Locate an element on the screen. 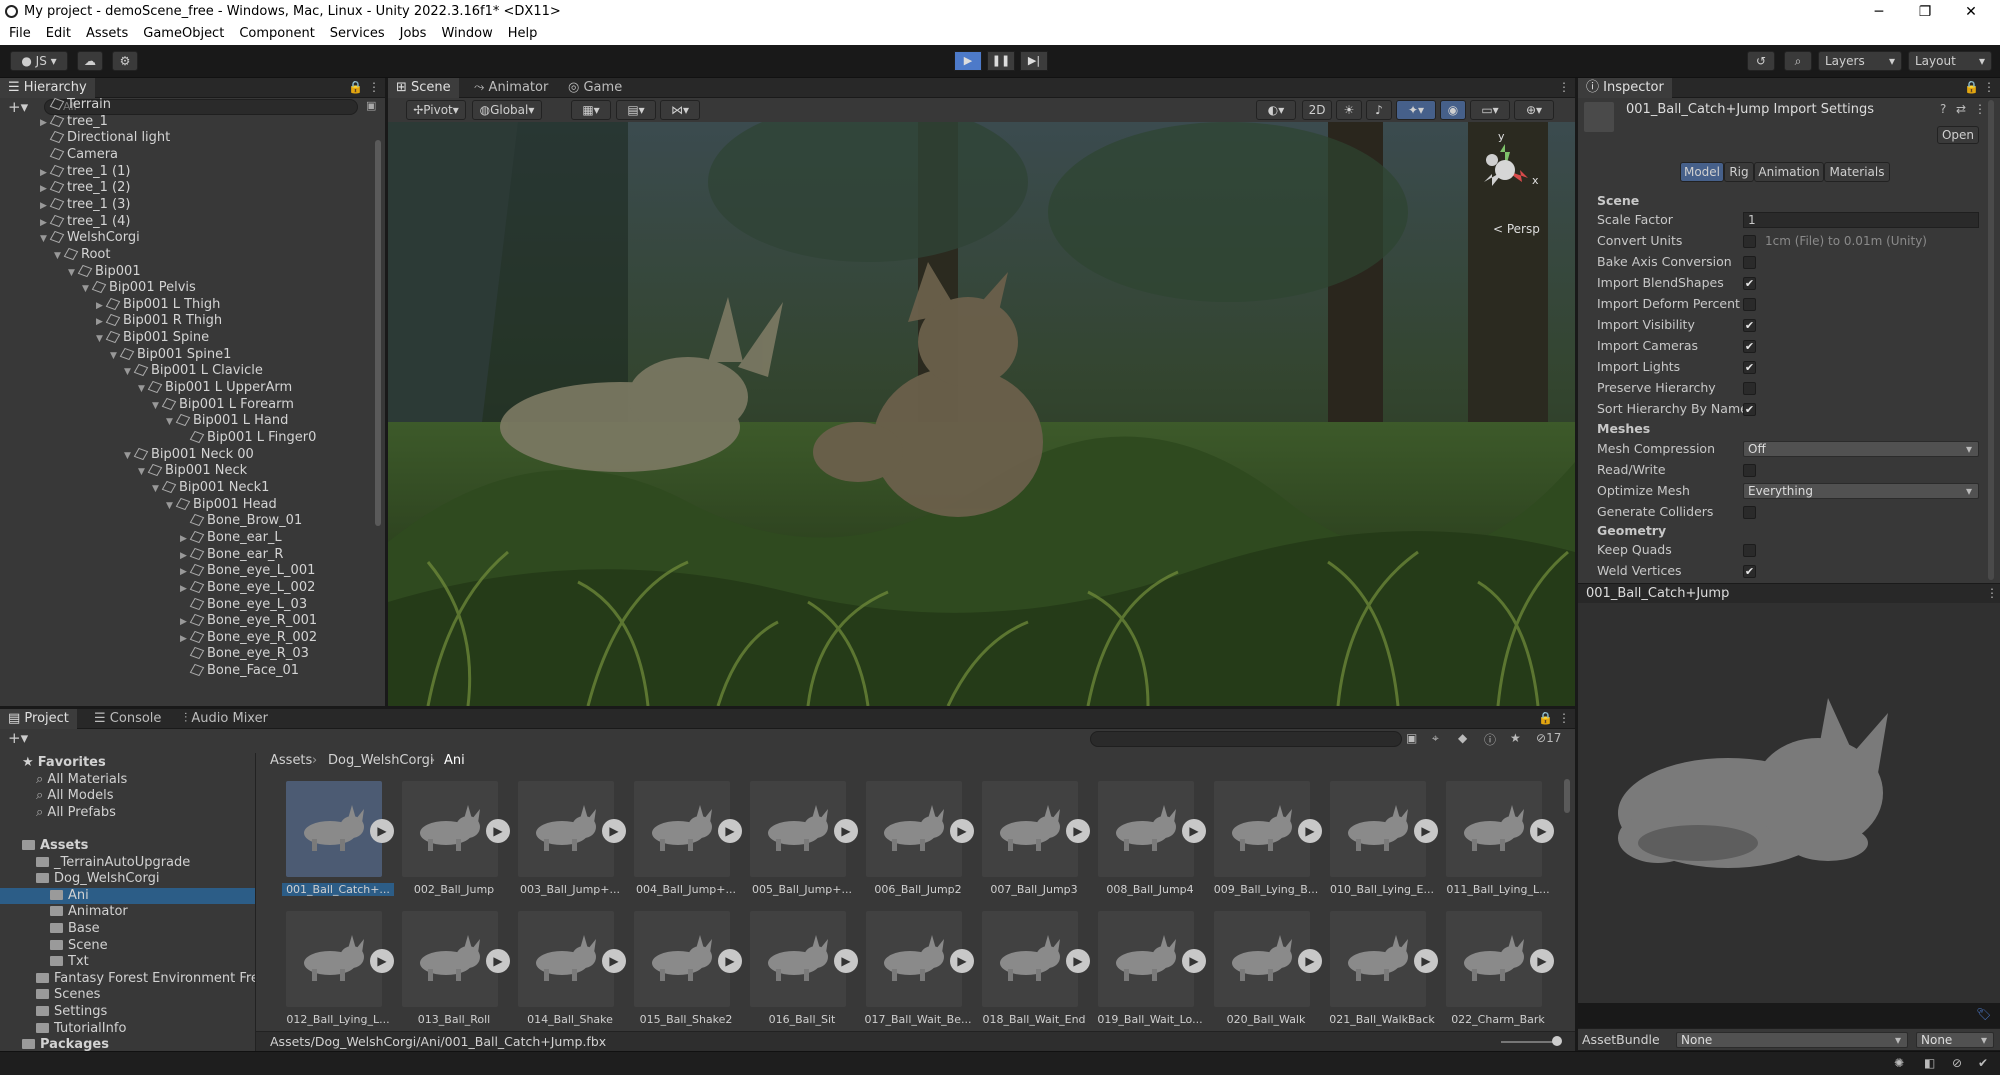  hierarchy-row: Bone_Face_01 is located at coordinates (239, 671).